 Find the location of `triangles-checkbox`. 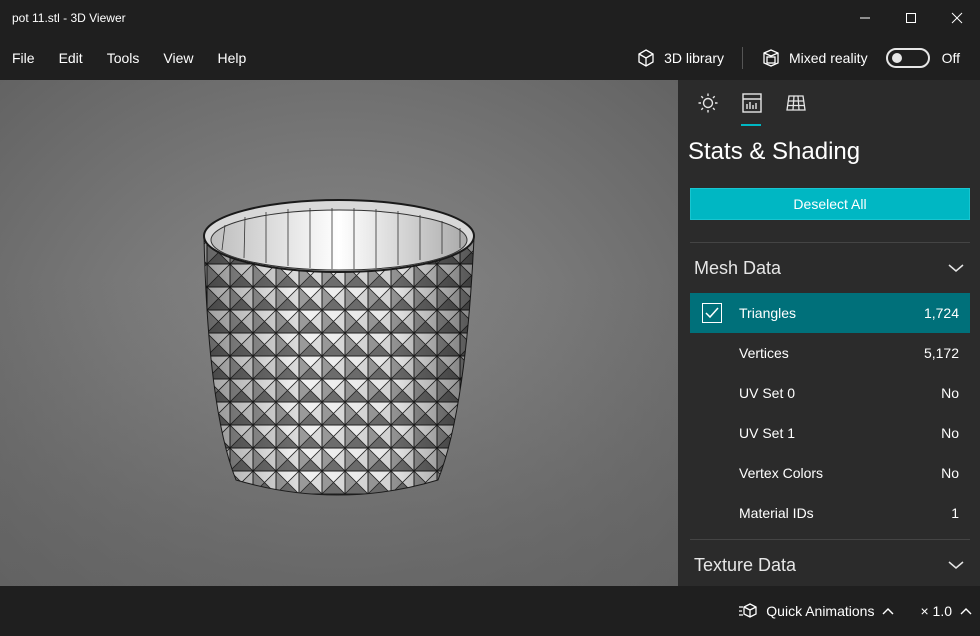

triangles-checkbox is located at coordinates (712, 313).